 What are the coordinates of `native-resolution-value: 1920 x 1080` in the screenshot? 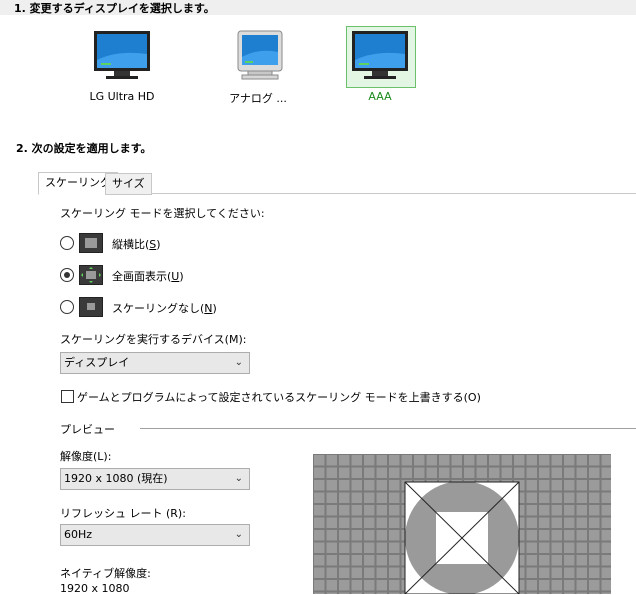 It's located at (95, 588).